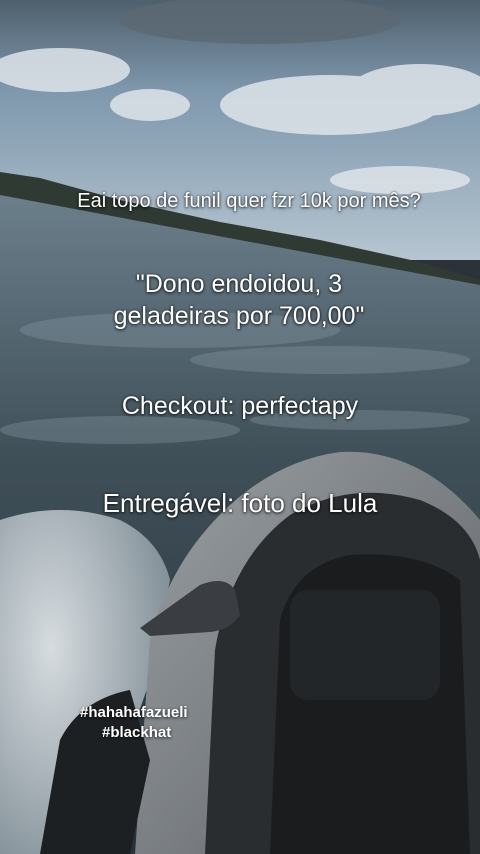 Image resolution: width=480 pixels, height=854 pixels. I want to click on hashtag: #hahahafazueli, so click(134, 713).